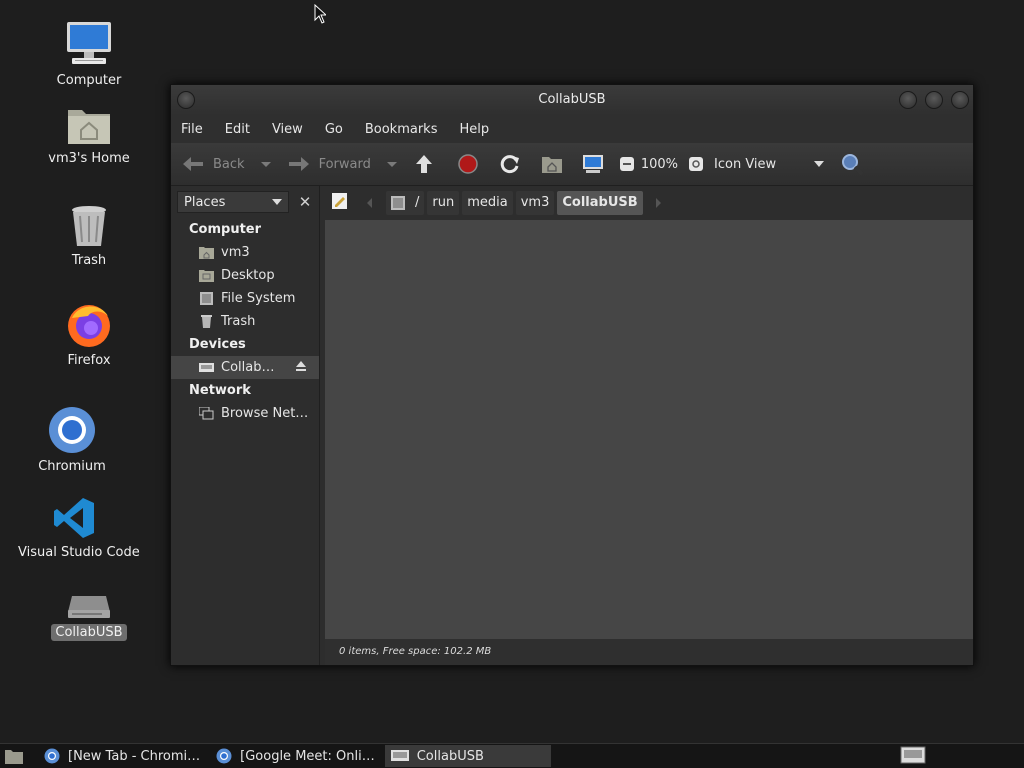 Image resolution: width=1024 pixels, height=768 pixels. I want to click on forward-button: Forward, so click(329, 164).